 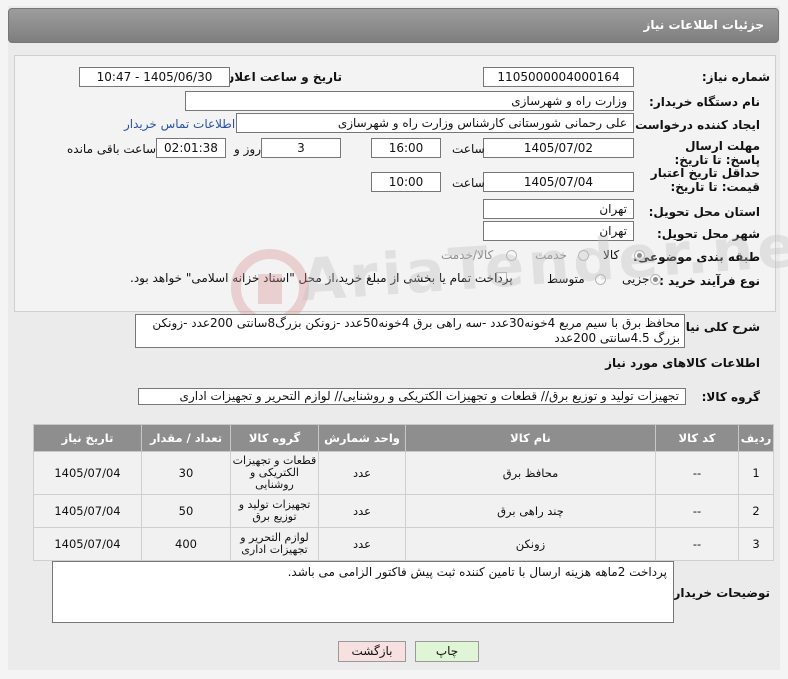 What do you see at coordinates (558, 148) in the screenshot?
I see `reply-deadline-date-field: 1405/07/02` at bounding box center [558, 148].